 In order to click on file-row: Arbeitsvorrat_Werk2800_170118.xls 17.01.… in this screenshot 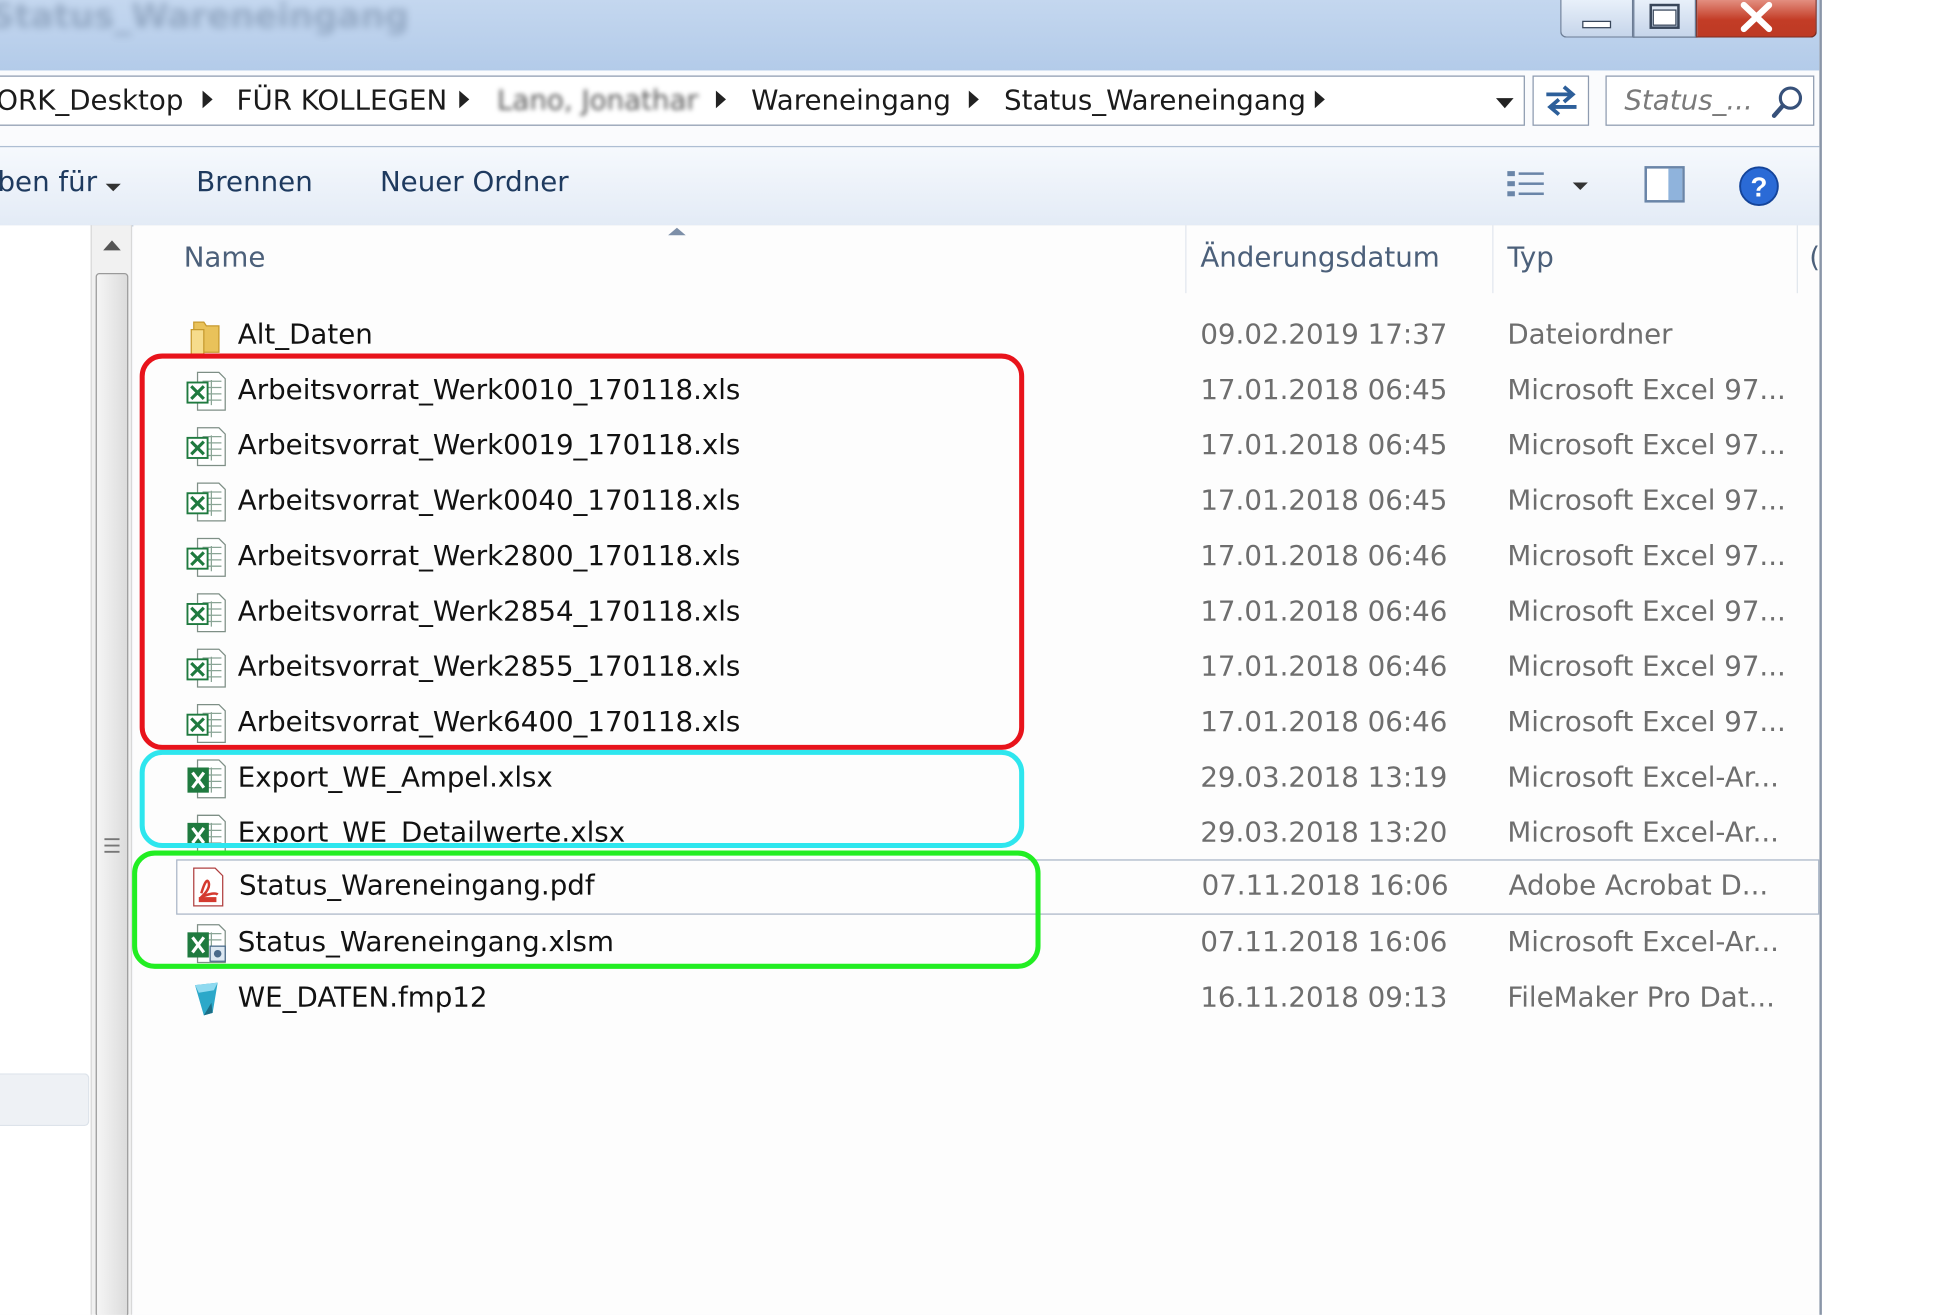, I will do `click(976, 558)`.